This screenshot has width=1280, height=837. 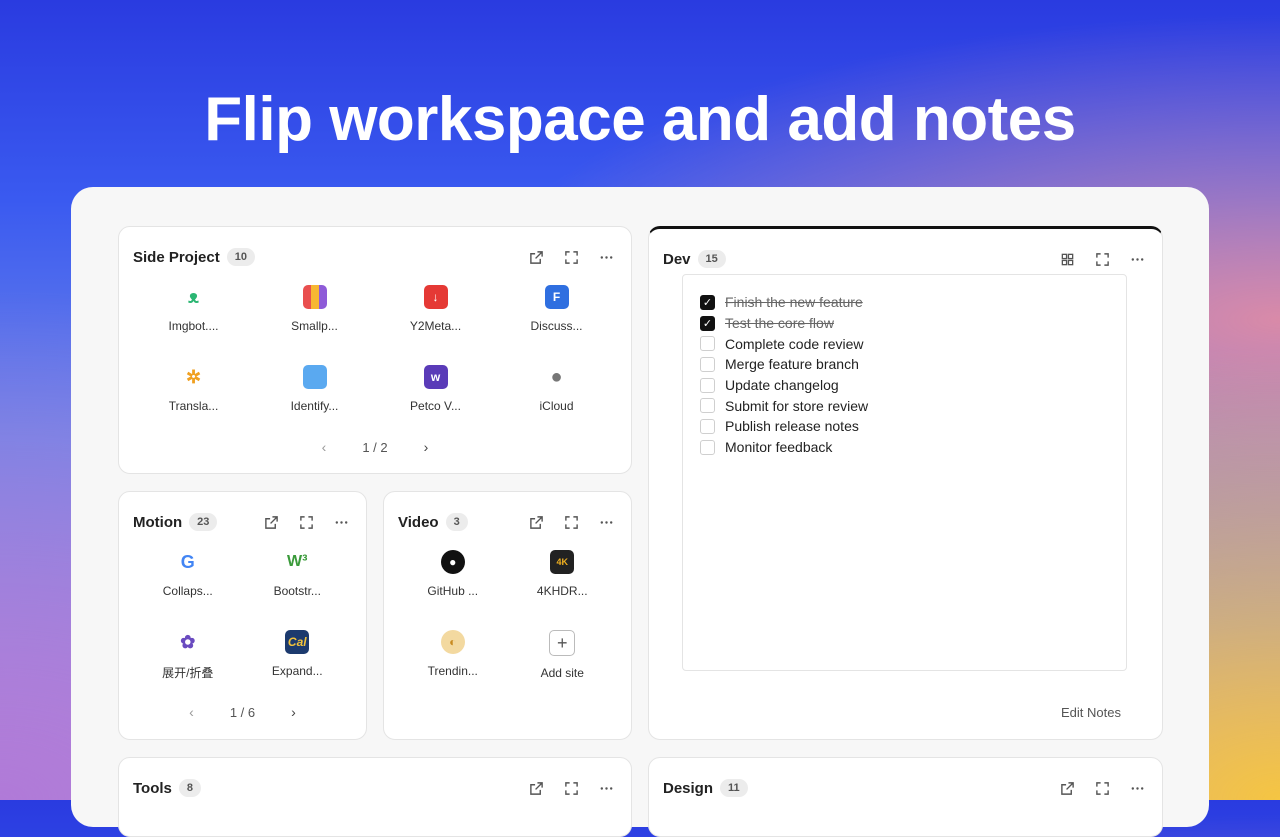 I want to click on todo-text: Submit for store review, so click(x=797, y=405).